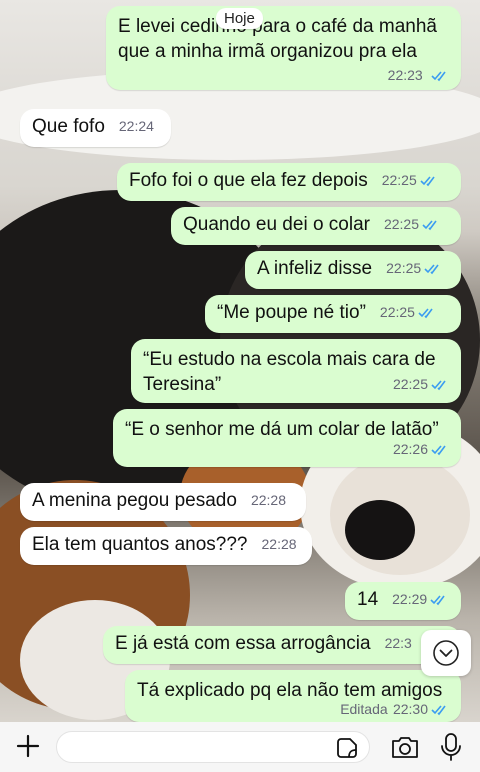 This screenshot has height=772, width=480. Describe the element at coordinates (291, 312) in the screenshot. I see `message-text: “Me poupe né tio”` at that location.